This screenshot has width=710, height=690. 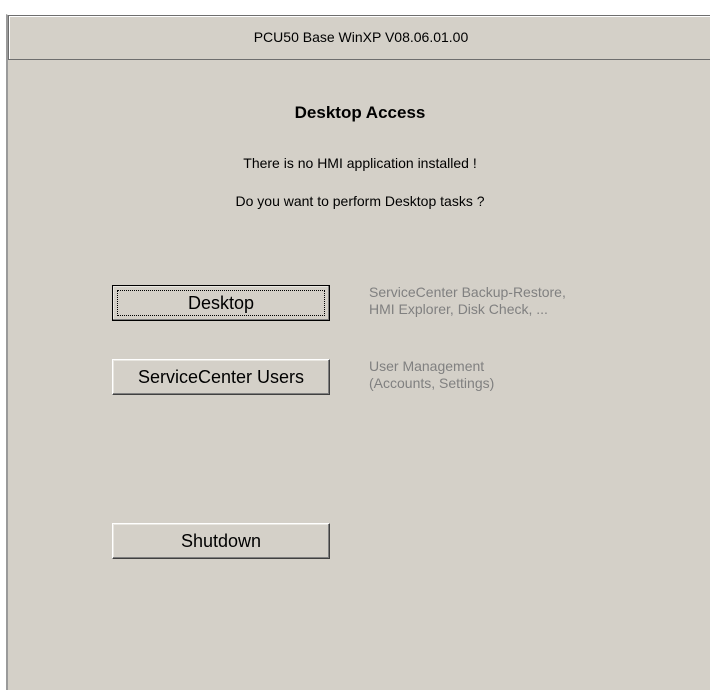 I want to click on desktop-description-line1: ServiceCenter Backup-Restore,, so click(x=467, y=292).